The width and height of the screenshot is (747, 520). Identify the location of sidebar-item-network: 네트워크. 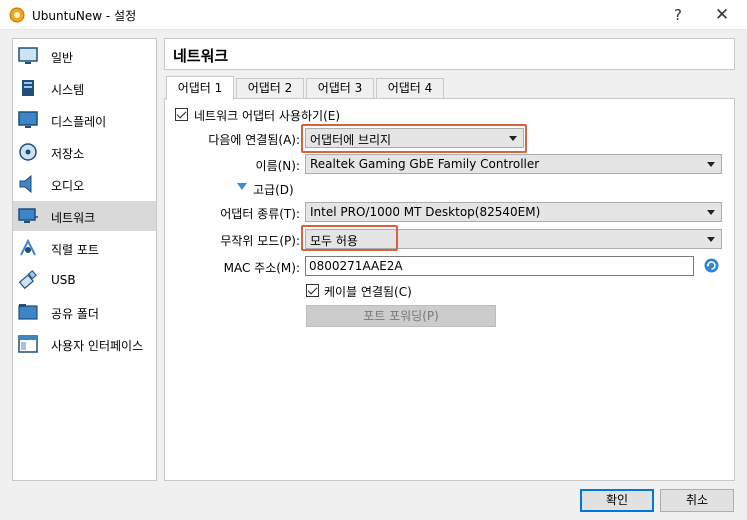
(84, 216).